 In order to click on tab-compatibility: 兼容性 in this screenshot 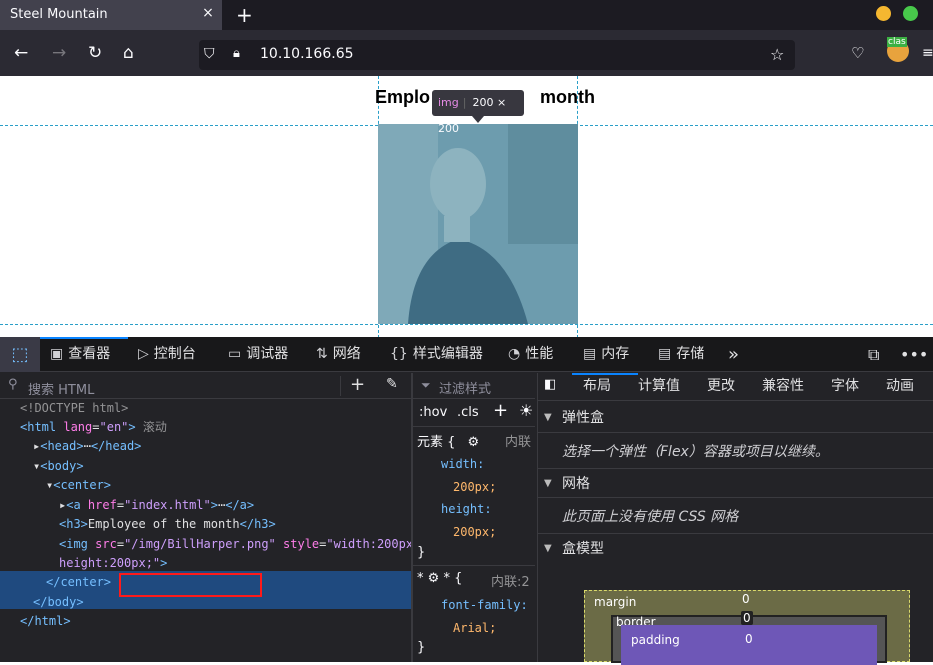, I will do `click(783, 386)`.